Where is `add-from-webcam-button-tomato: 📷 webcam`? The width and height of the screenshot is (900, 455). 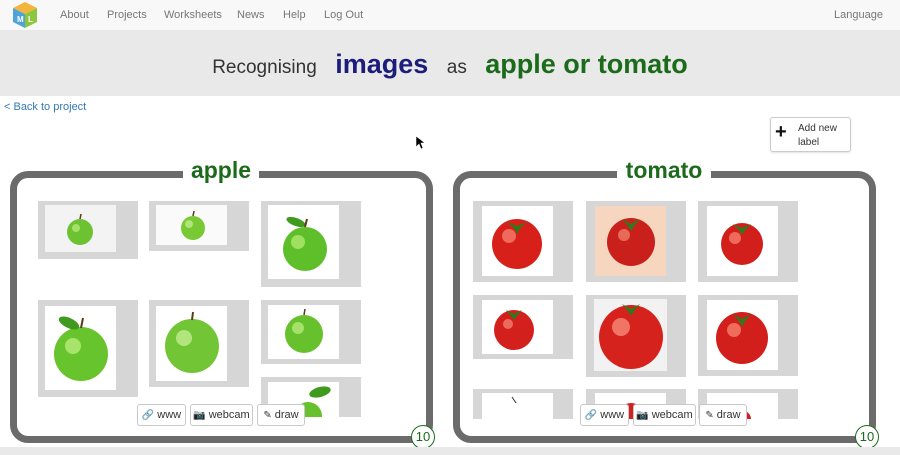 add-from-webcam-button-tomato: 📷 webcam is located at coordinates (664, 415).